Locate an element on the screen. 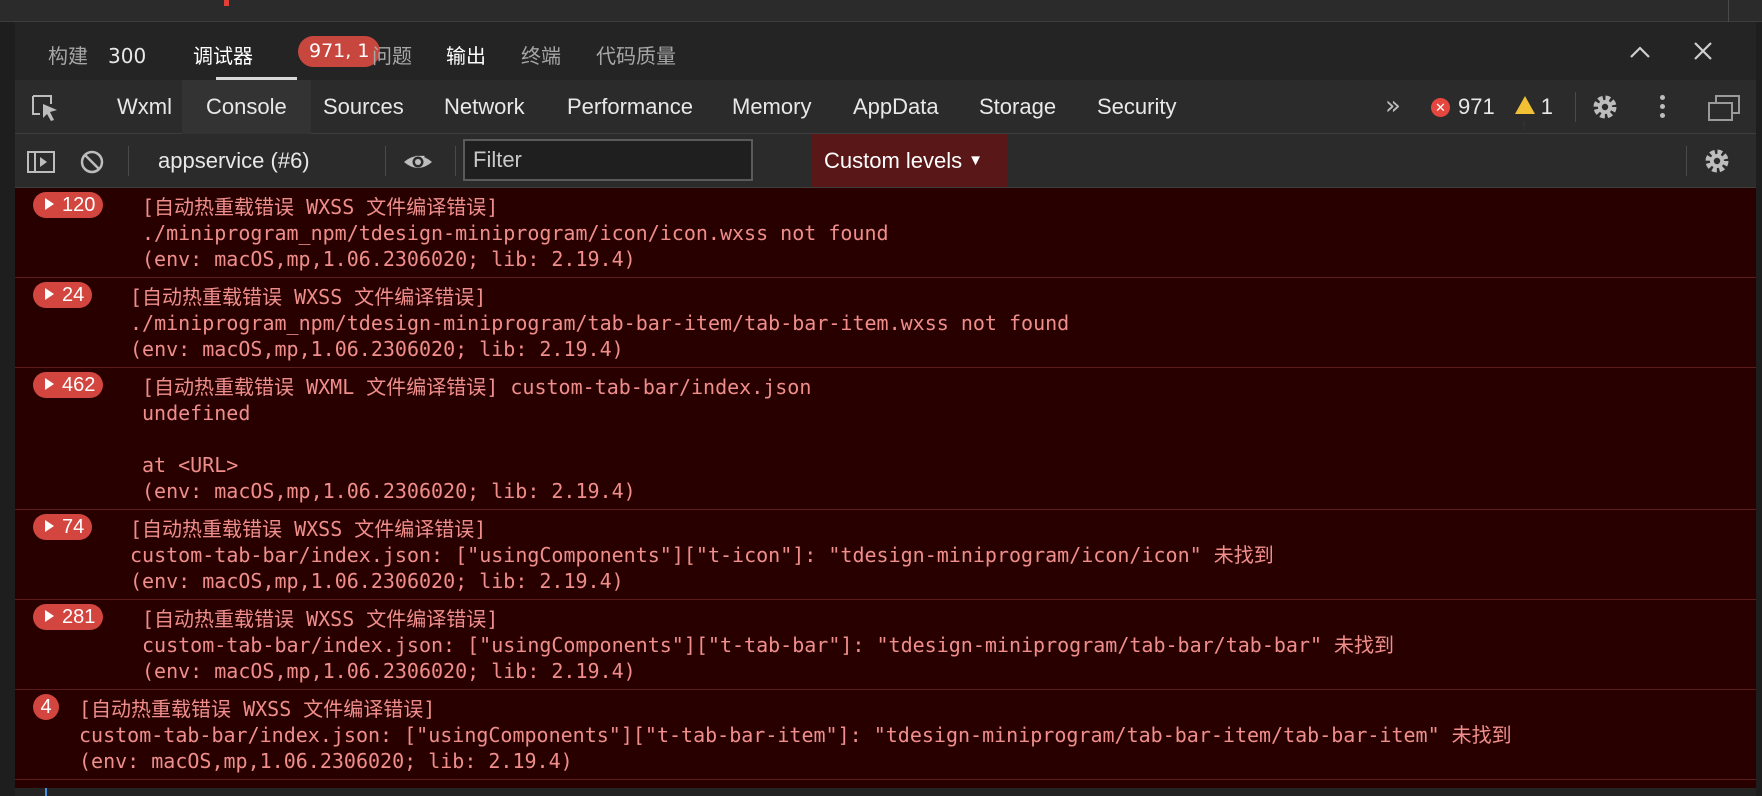  tab-performance: Performance is located at coordinates (630, 107).